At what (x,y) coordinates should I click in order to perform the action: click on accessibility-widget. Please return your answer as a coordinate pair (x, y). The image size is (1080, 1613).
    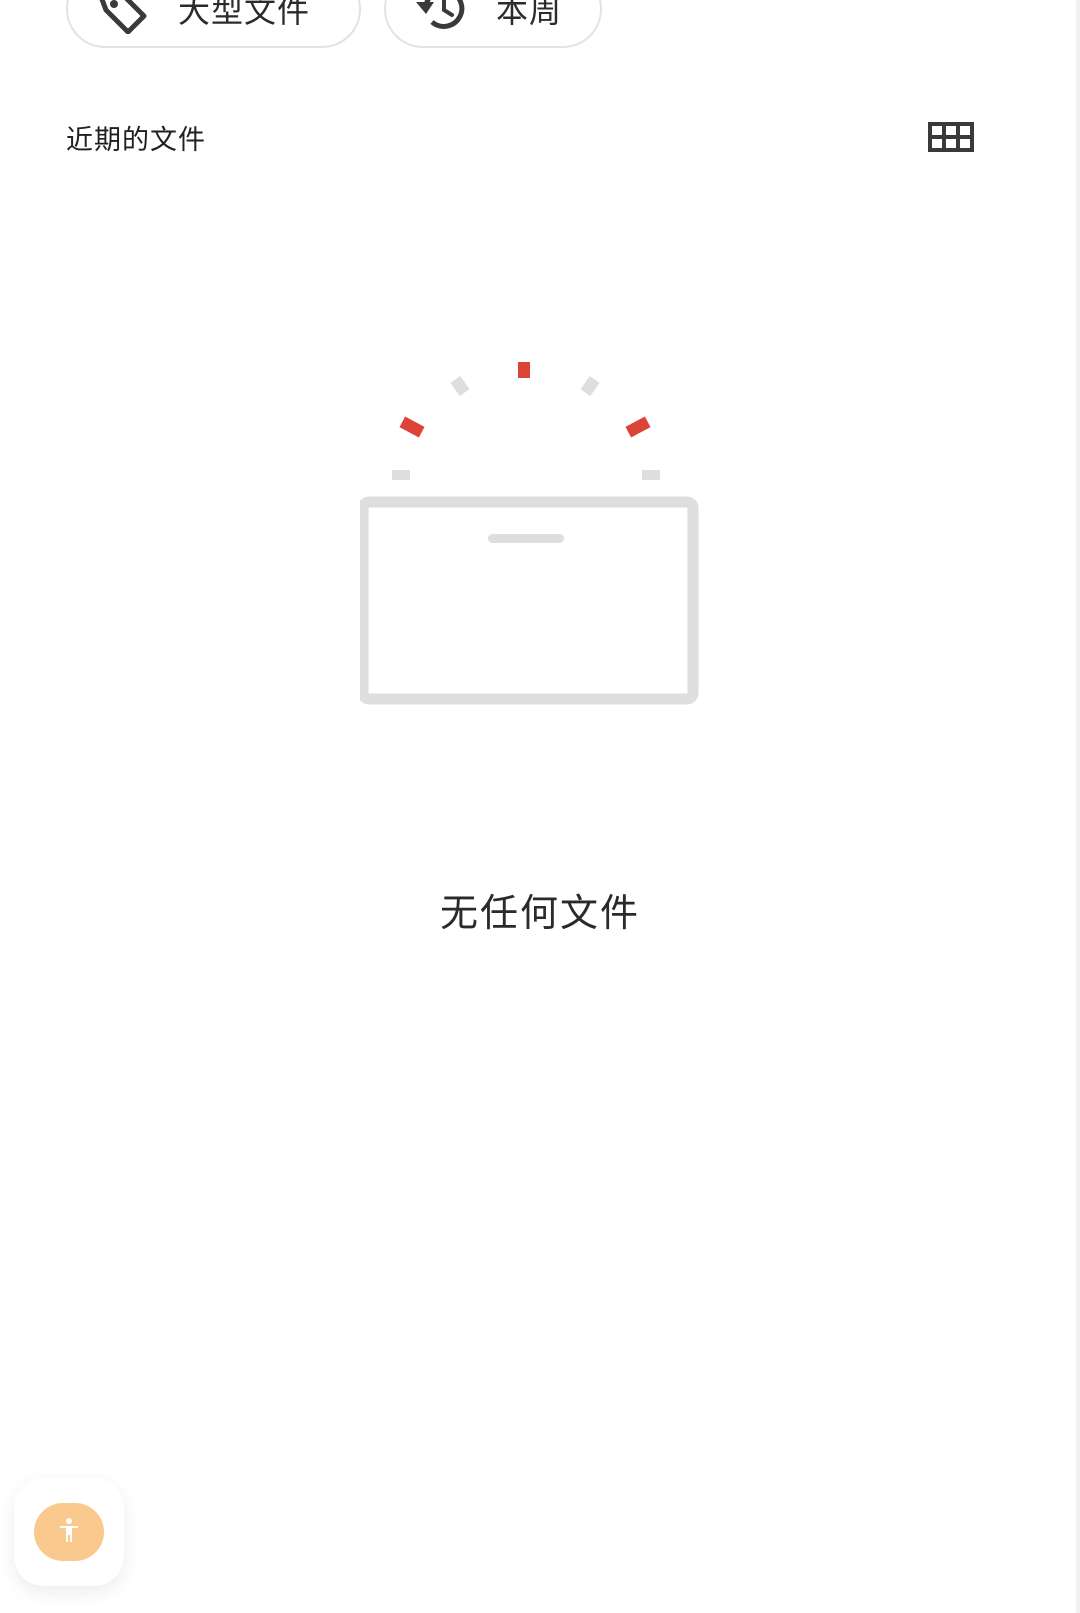
    Looking at the image, I should click on (69, 1532).